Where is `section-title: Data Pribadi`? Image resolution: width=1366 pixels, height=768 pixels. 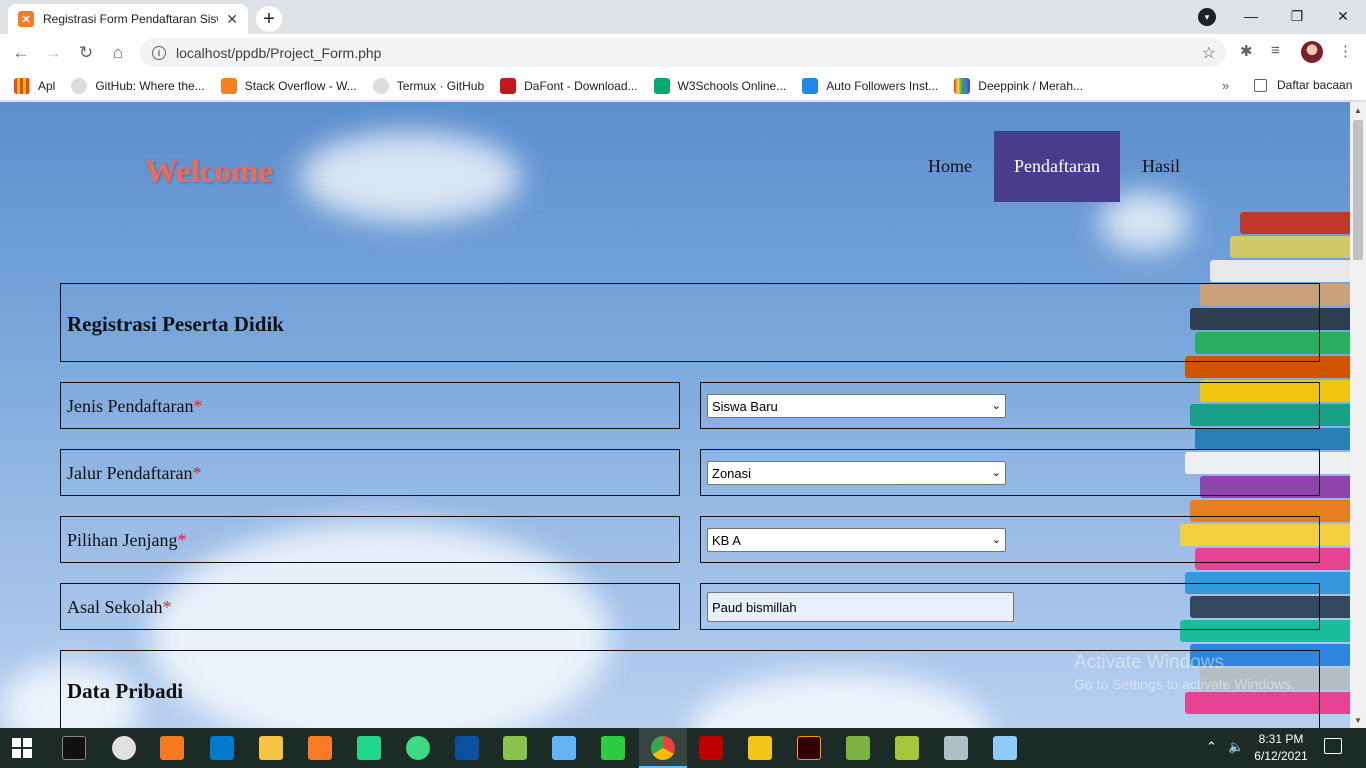
section-title: Data Pribadi is located at coordinates (125, 691).